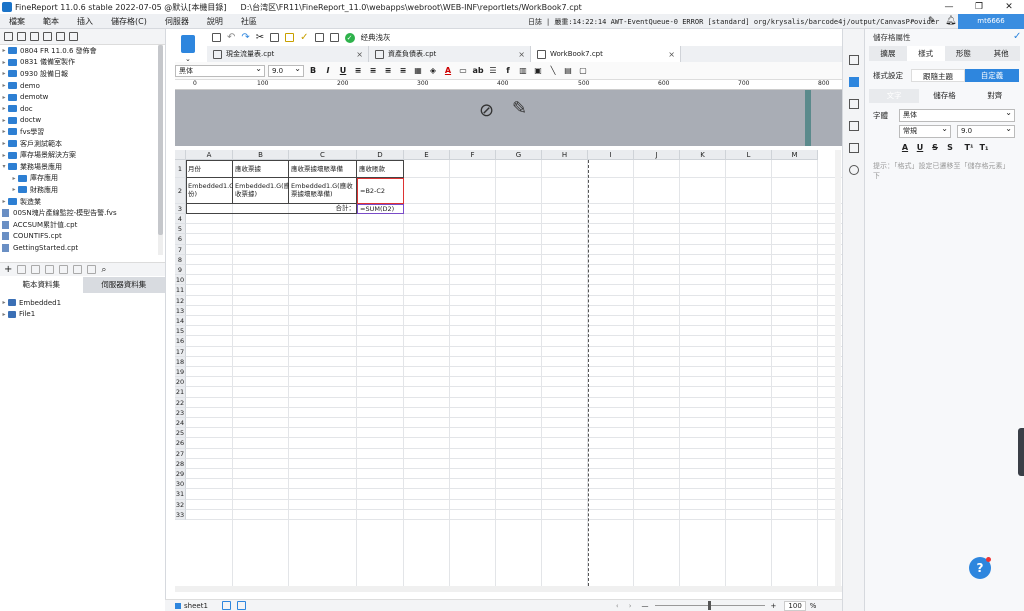  What do you see at coordinates (180, 341) in the screenshot?
I see `row-header: 16` at bounding box center [180, 341].